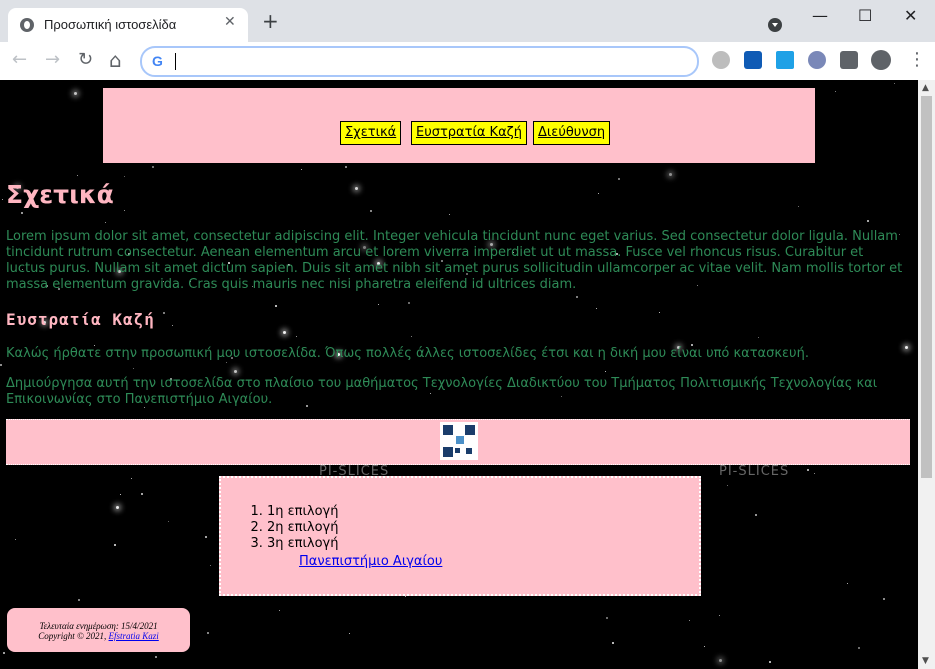 The image size is (935, 669). Describe the element at coordinates (881, 60) in the screenshot. I see `profile-icon` at that location.